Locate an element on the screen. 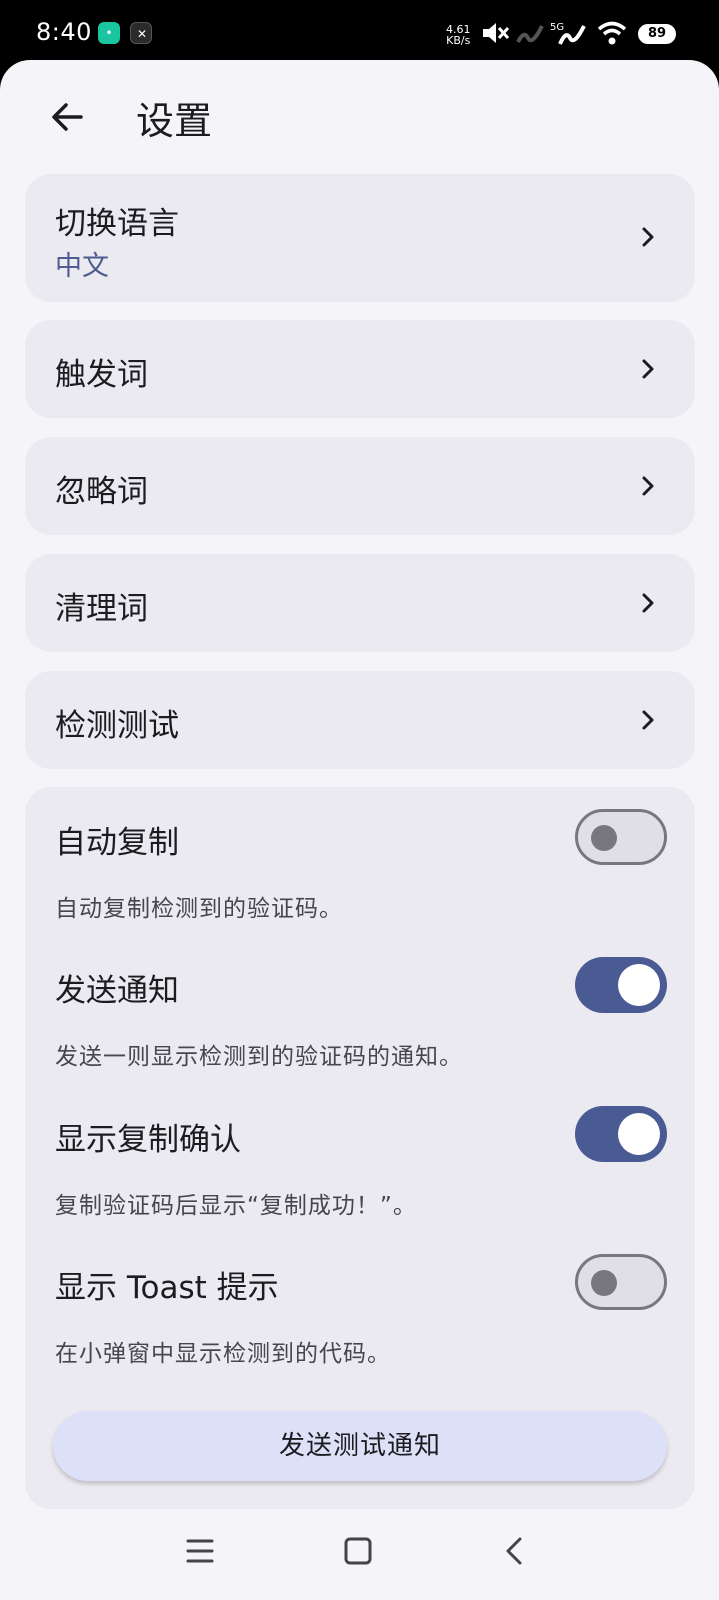 The height and width of the screenshot is (1600, 719). send-test-notification-button: 发送测试通知 is located at coordinates (360, 1446).